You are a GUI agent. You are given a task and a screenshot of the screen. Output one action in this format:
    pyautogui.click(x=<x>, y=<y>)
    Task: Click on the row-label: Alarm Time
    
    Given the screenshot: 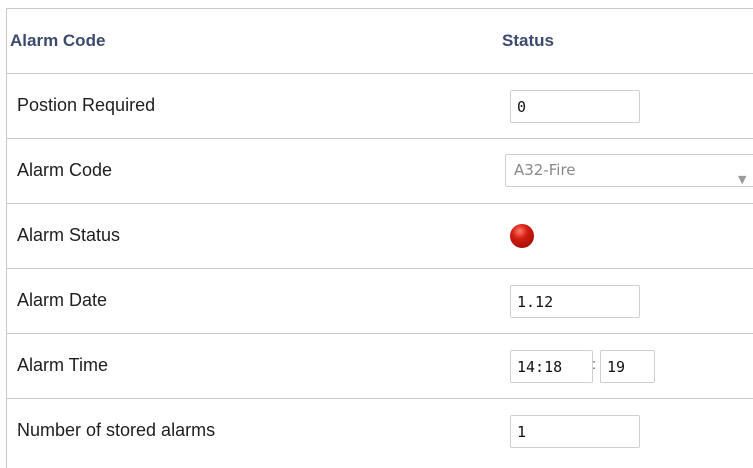 What is the action you would take?
    pyautogui.click(x=63, y=365)
    